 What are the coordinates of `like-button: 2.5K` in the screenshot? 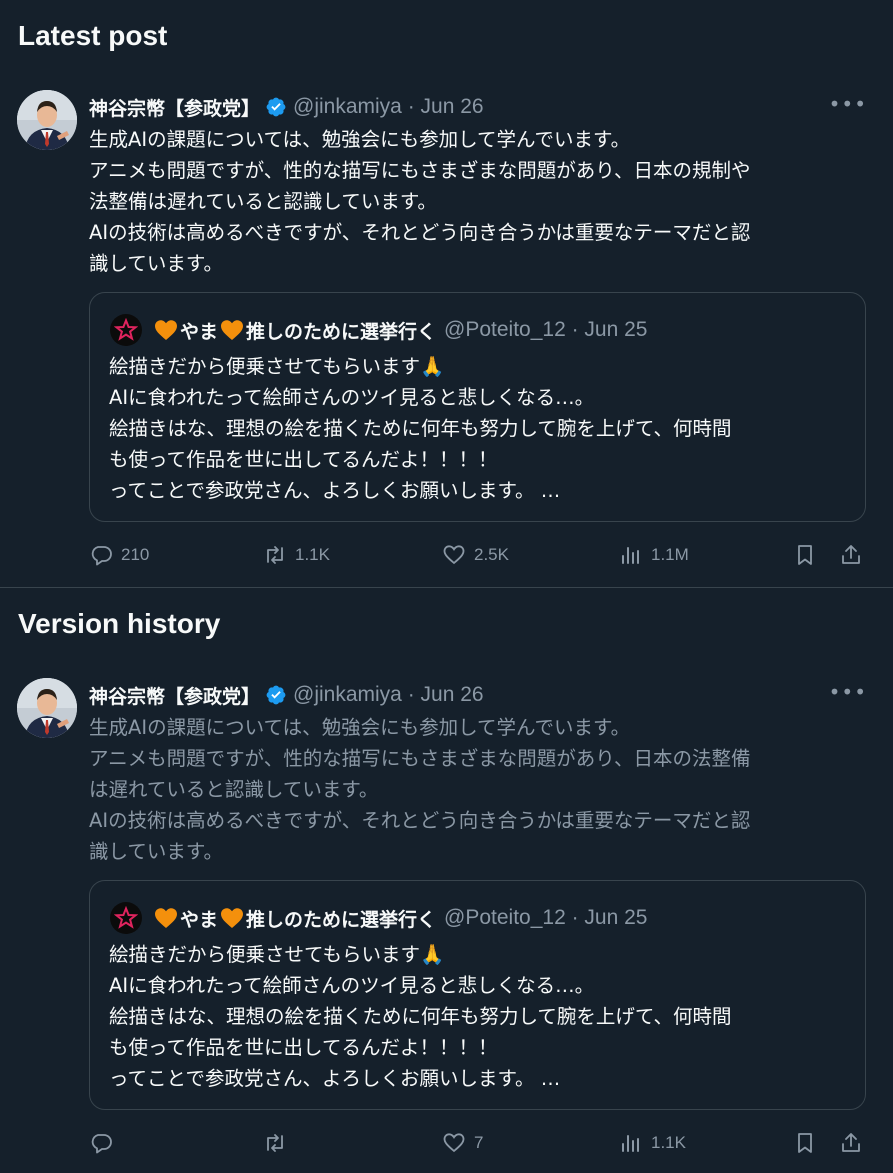 It's located at (475, 555).